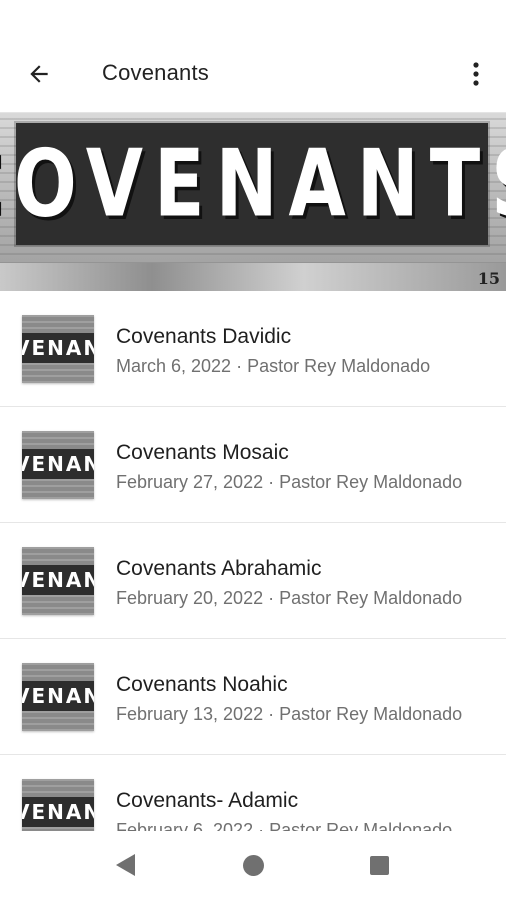 This screenshot has width=506, height=900. I want to click on back-button, so click(39, 74).